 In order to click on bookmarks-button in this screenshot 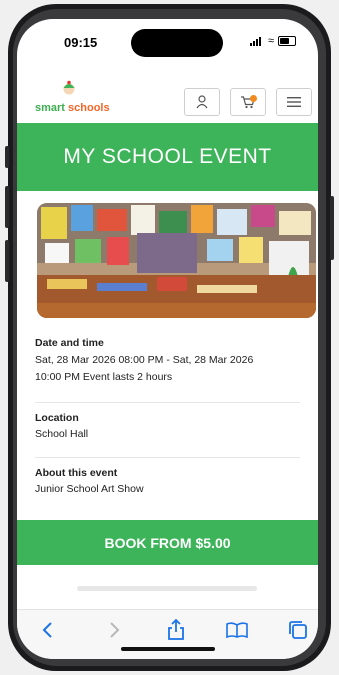, I will do `click(237, 630)`.